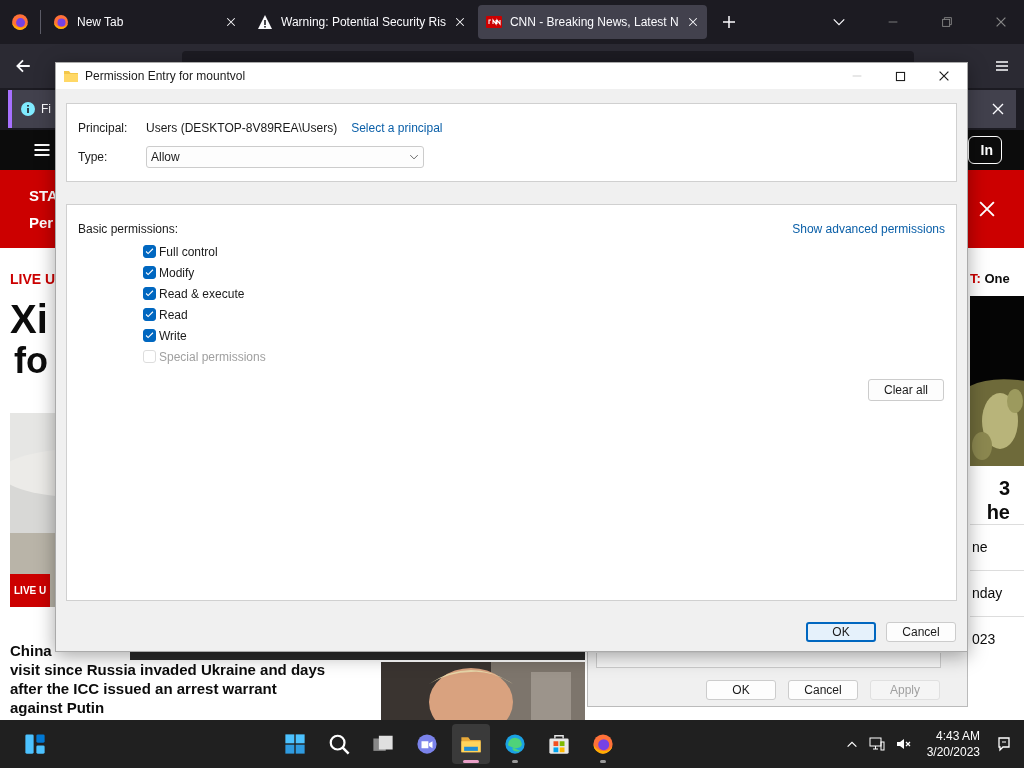 This screenshot has width=1024, height=768. What do you see at coordinates (339, 744) in the screenshot?
I see `search-icon` at bounding box center [339, 744].